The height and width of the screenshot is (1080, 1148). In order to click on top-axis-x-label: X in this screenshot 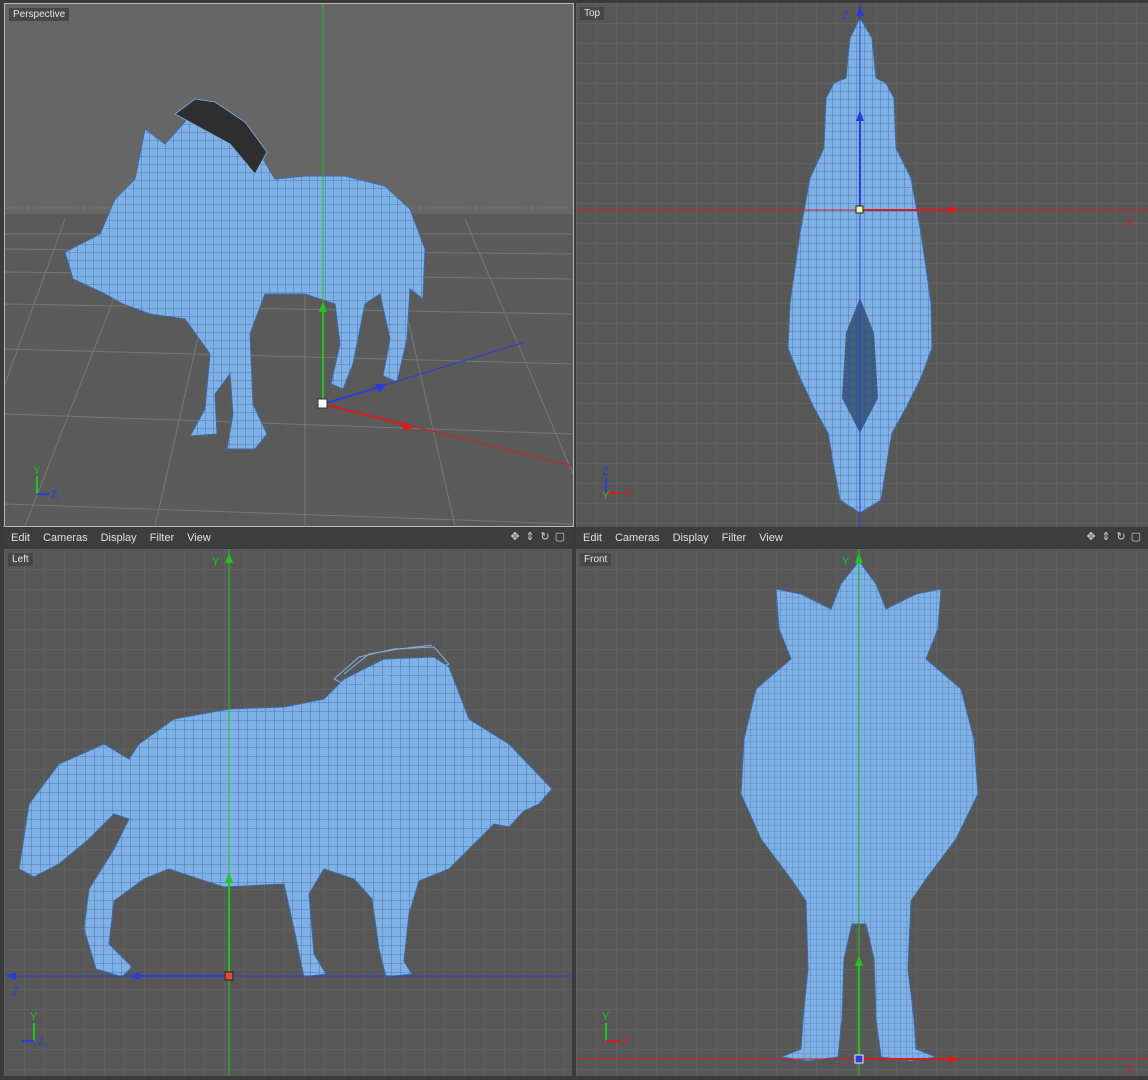, I will do `click(1130, 223)`.